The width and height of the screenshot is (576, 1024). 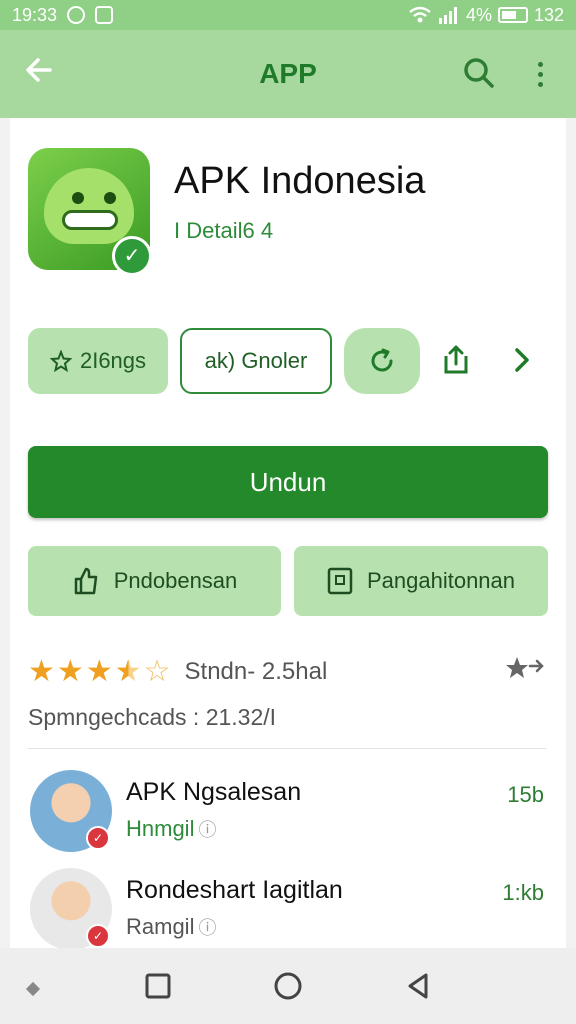 I want to click on back-button, so click(x=42, y=74).